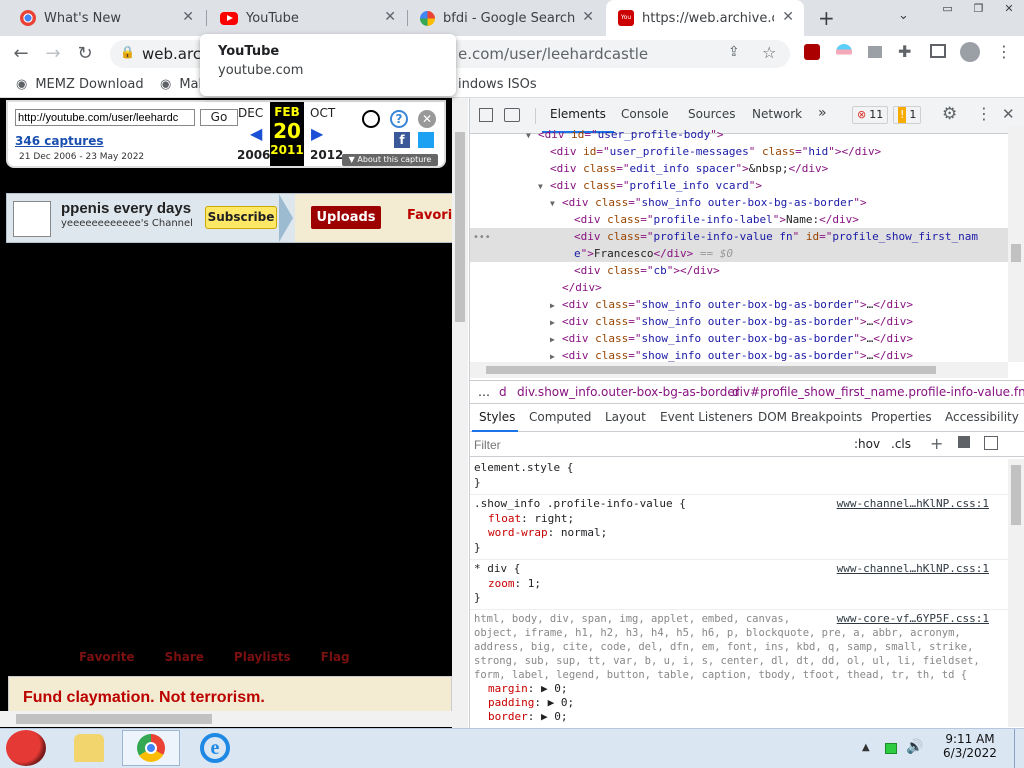 The image size is (1024, 768). What do you see at coordinates (151, 748) in the screenshot?
I see `taskbar-chrome-button` at bounding box center [151, 748].